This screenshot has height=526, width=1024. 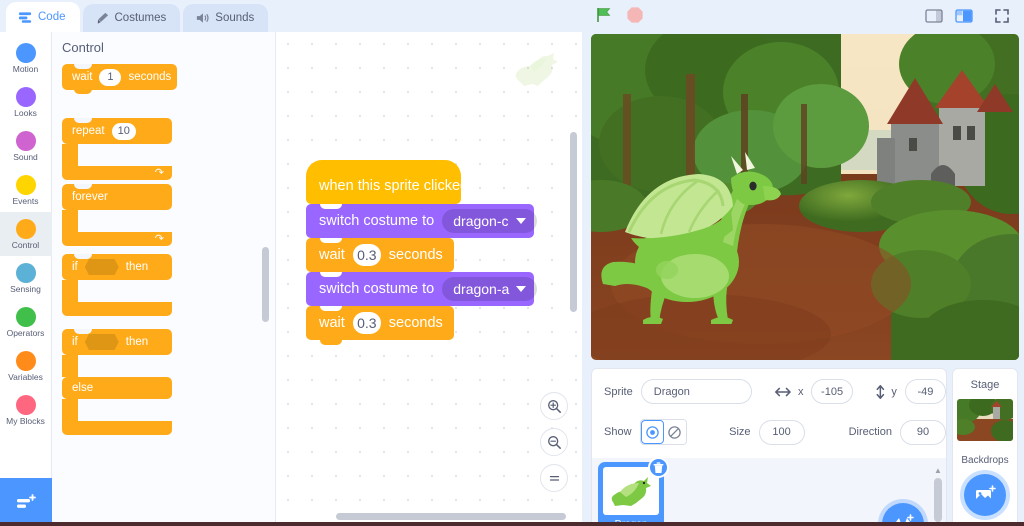 What do you see at coordinates (25, 404) in the screenshot?
I see `my-blocks-color-dot` at bounding box center [25, 404].